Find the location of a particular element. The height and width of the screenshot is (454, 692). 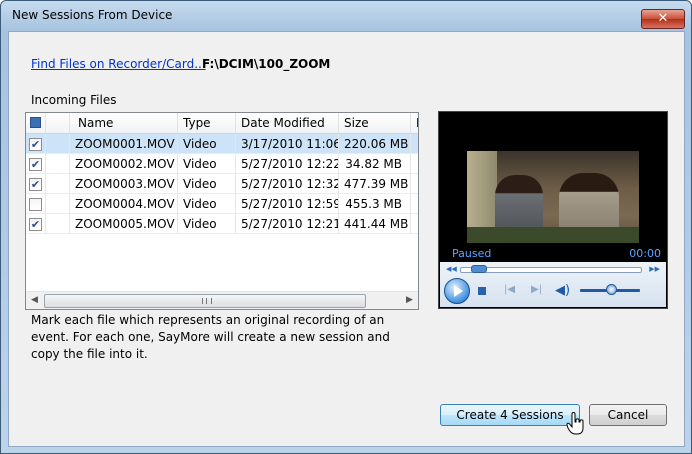

play-button is located at coordinates (457, 291).